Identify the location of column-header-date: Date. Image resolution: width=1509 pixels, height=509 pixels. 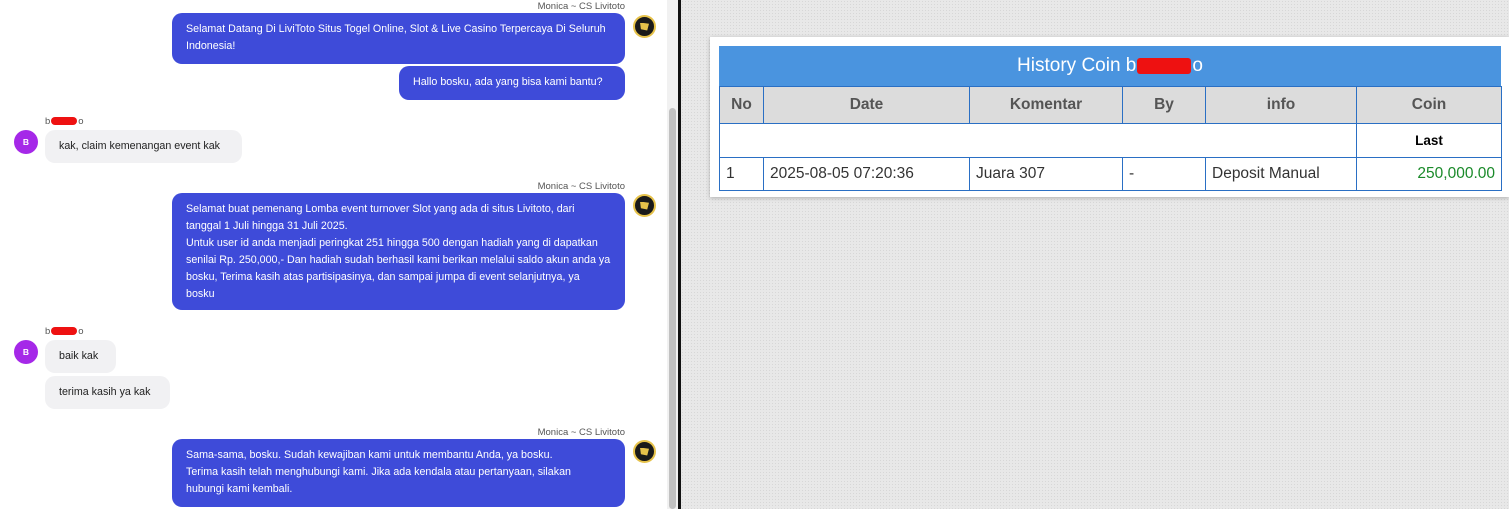
(866, 105).